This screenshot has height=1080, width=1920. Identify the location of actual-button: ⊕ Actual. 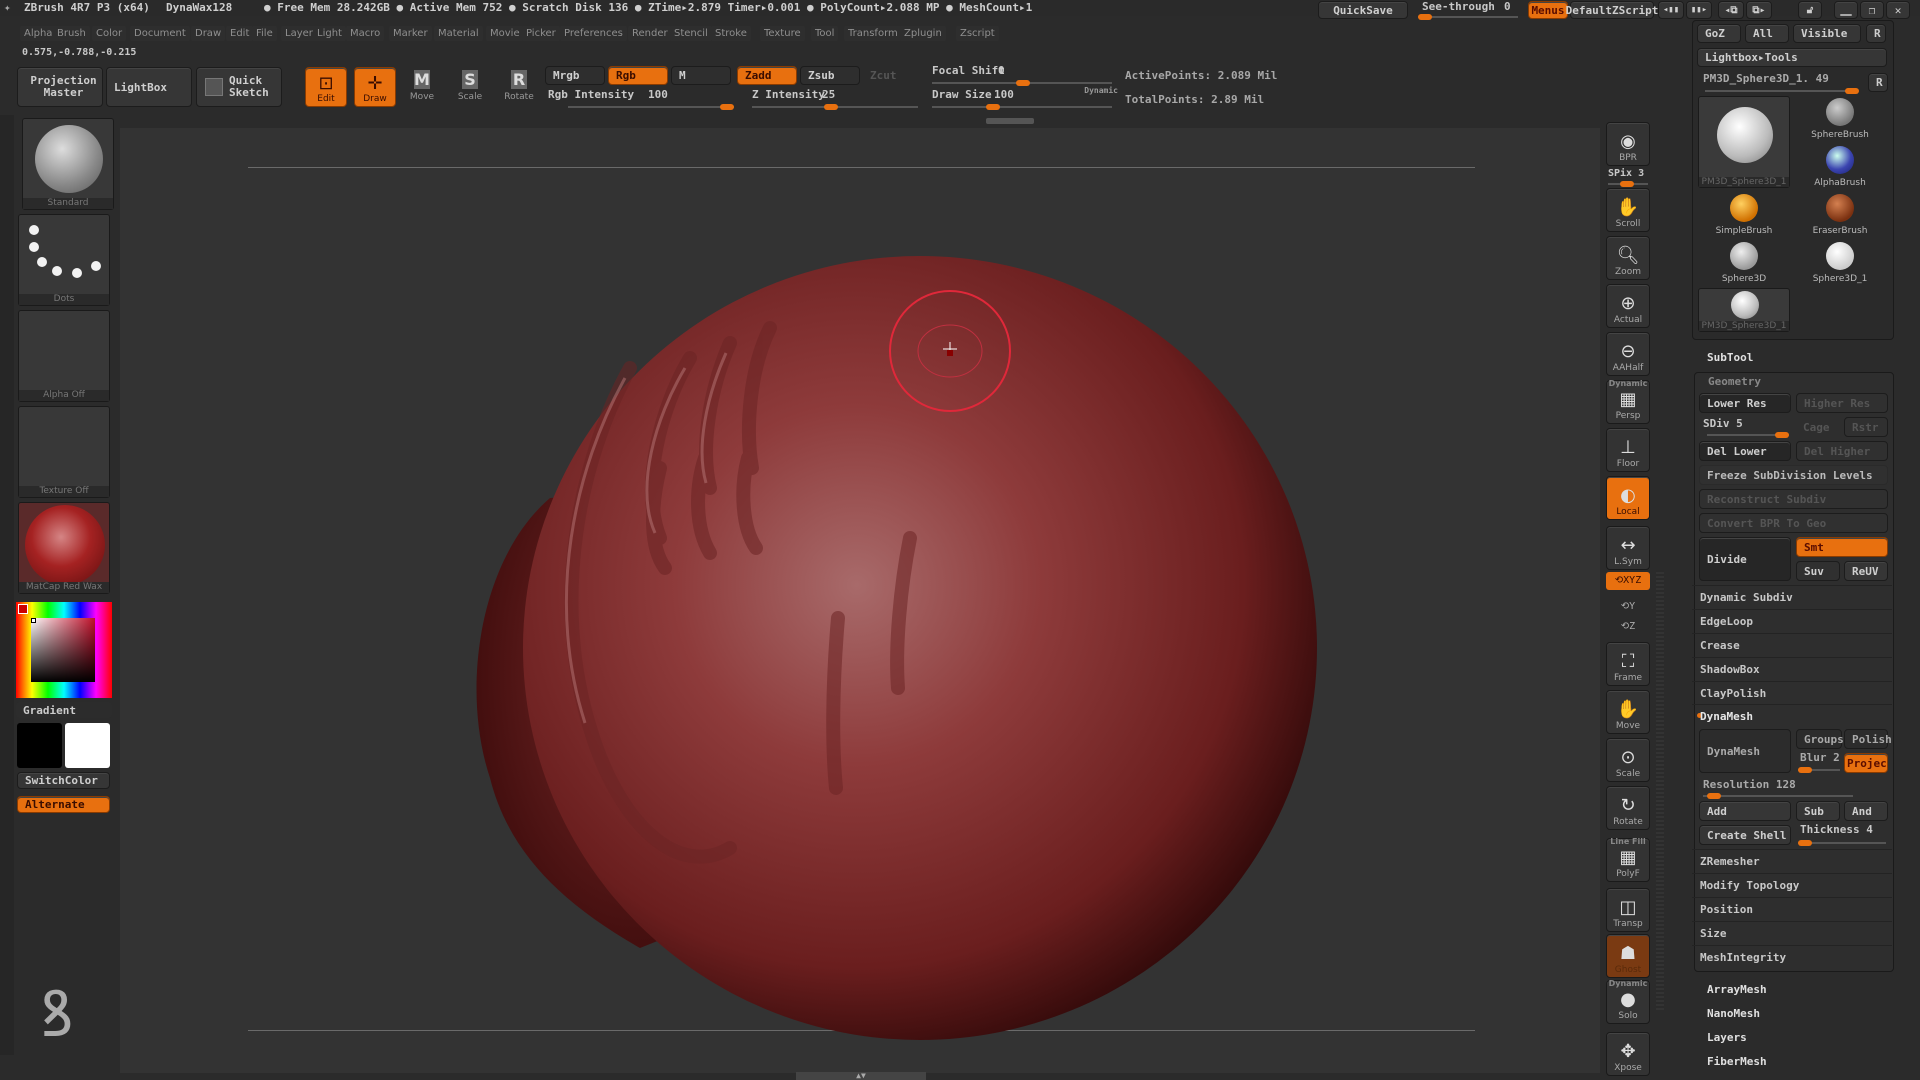
(1628, 306).